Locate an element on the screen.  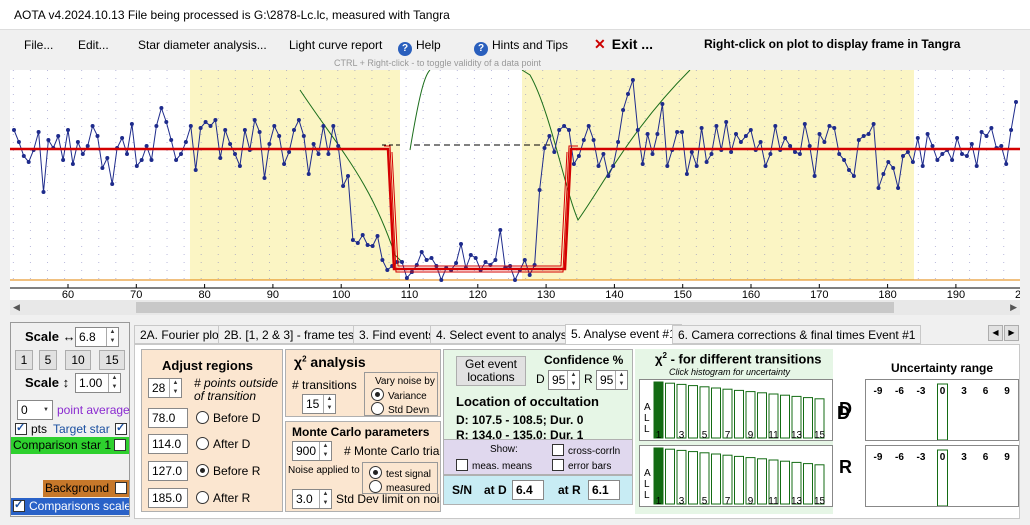
after-r-input: 185.0 is located at coordinates (168, 498).